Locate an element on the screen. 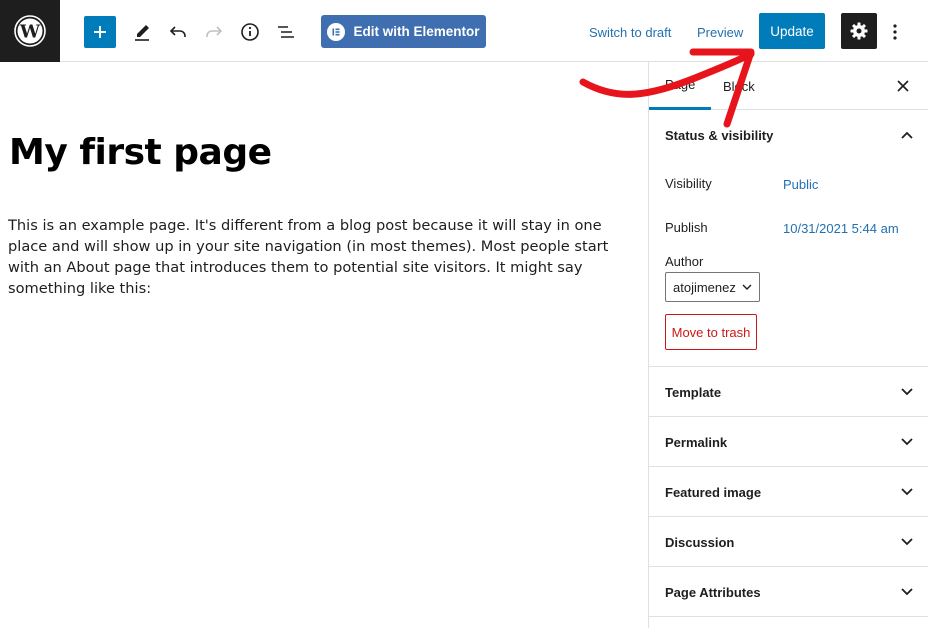 The height and width of the screenshot is (628, 928). close-sidebar-button is located at coordinates (903, 86).